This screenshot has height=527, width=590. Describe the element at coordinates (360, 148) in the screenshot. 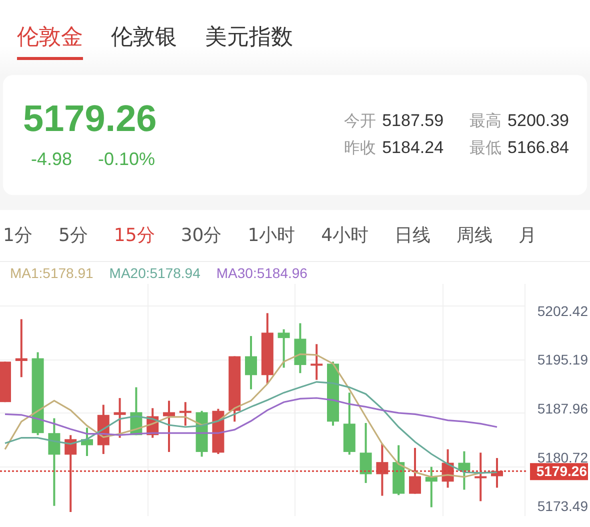

I see `stat-label: 昨收` at that location.